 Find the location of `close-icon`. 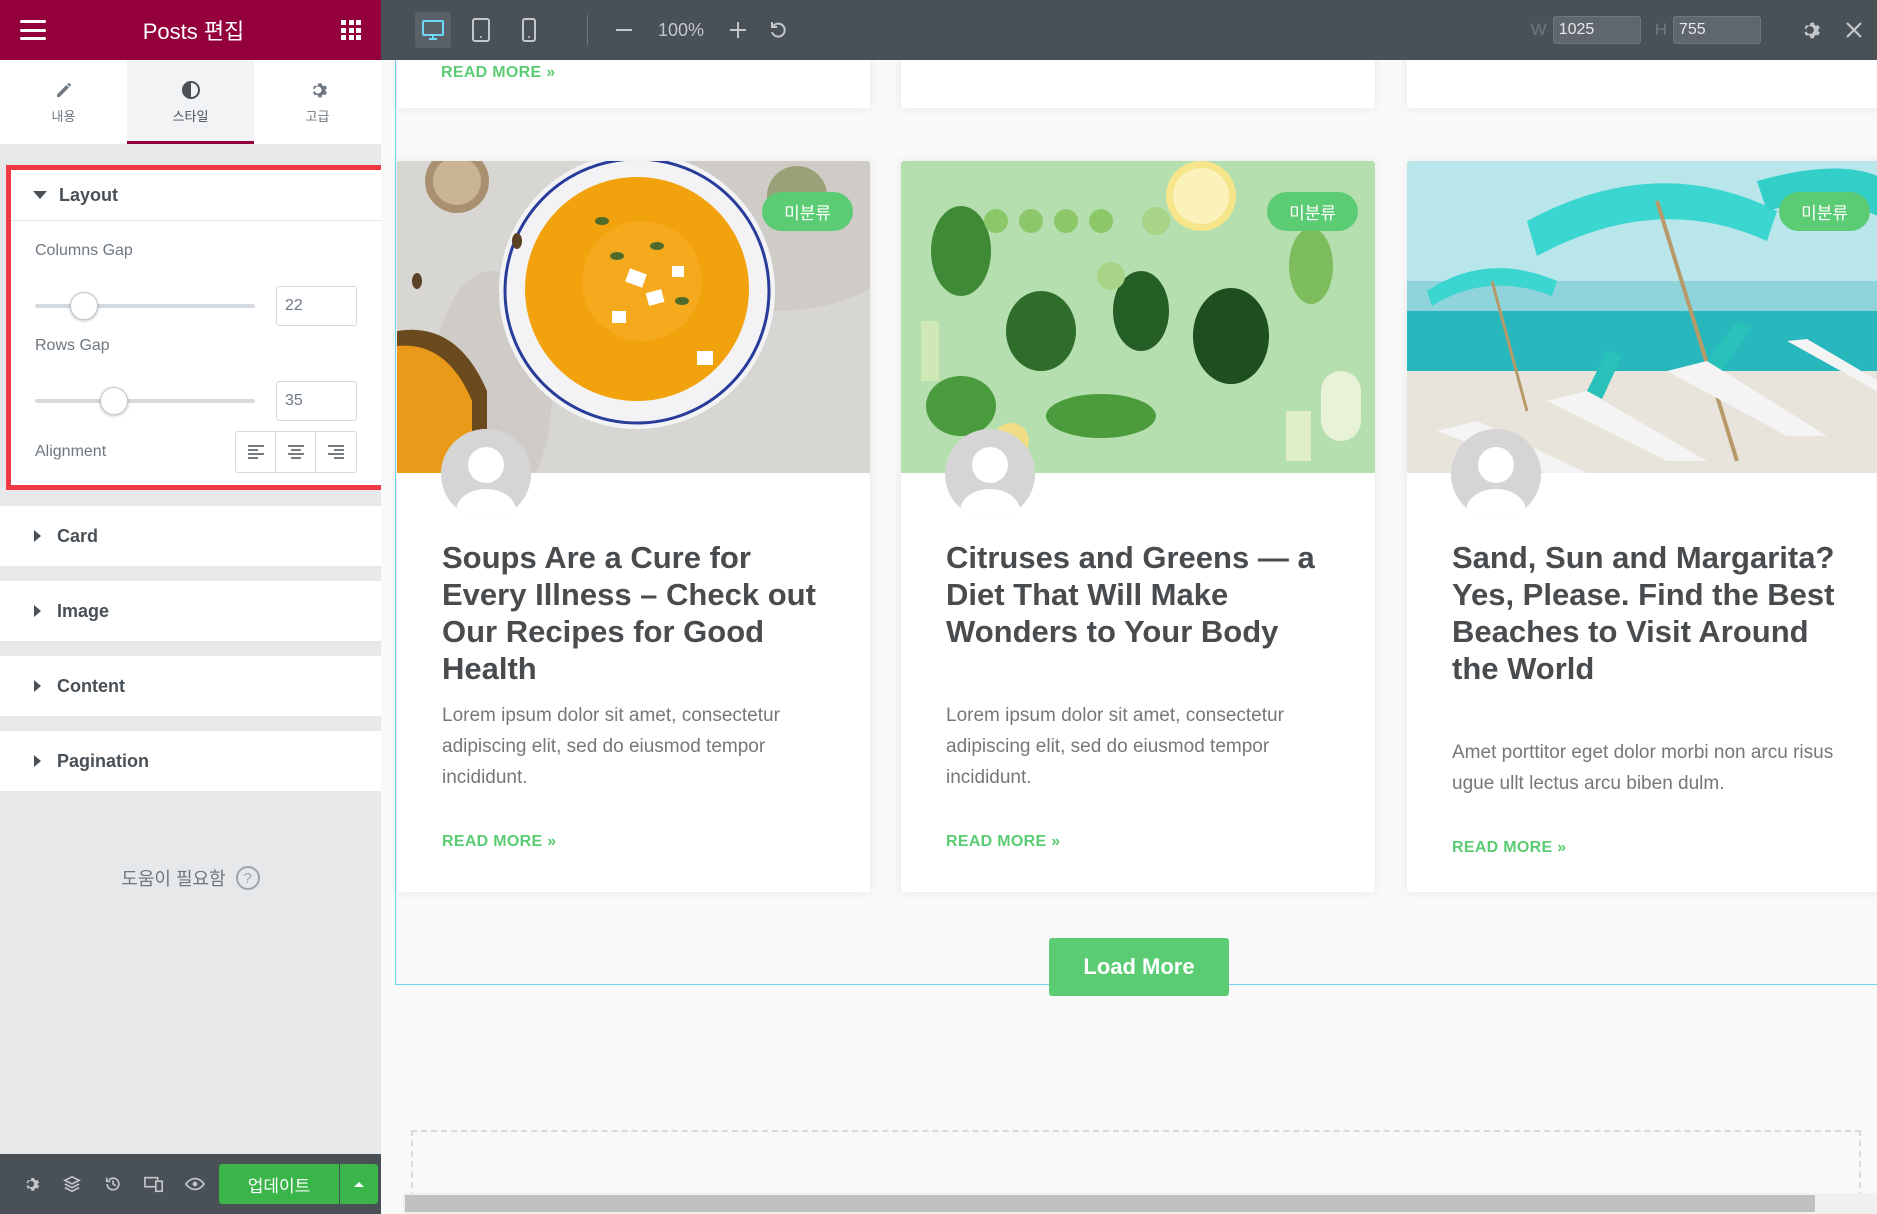

close-icon is located at coordinates (1854, 30).